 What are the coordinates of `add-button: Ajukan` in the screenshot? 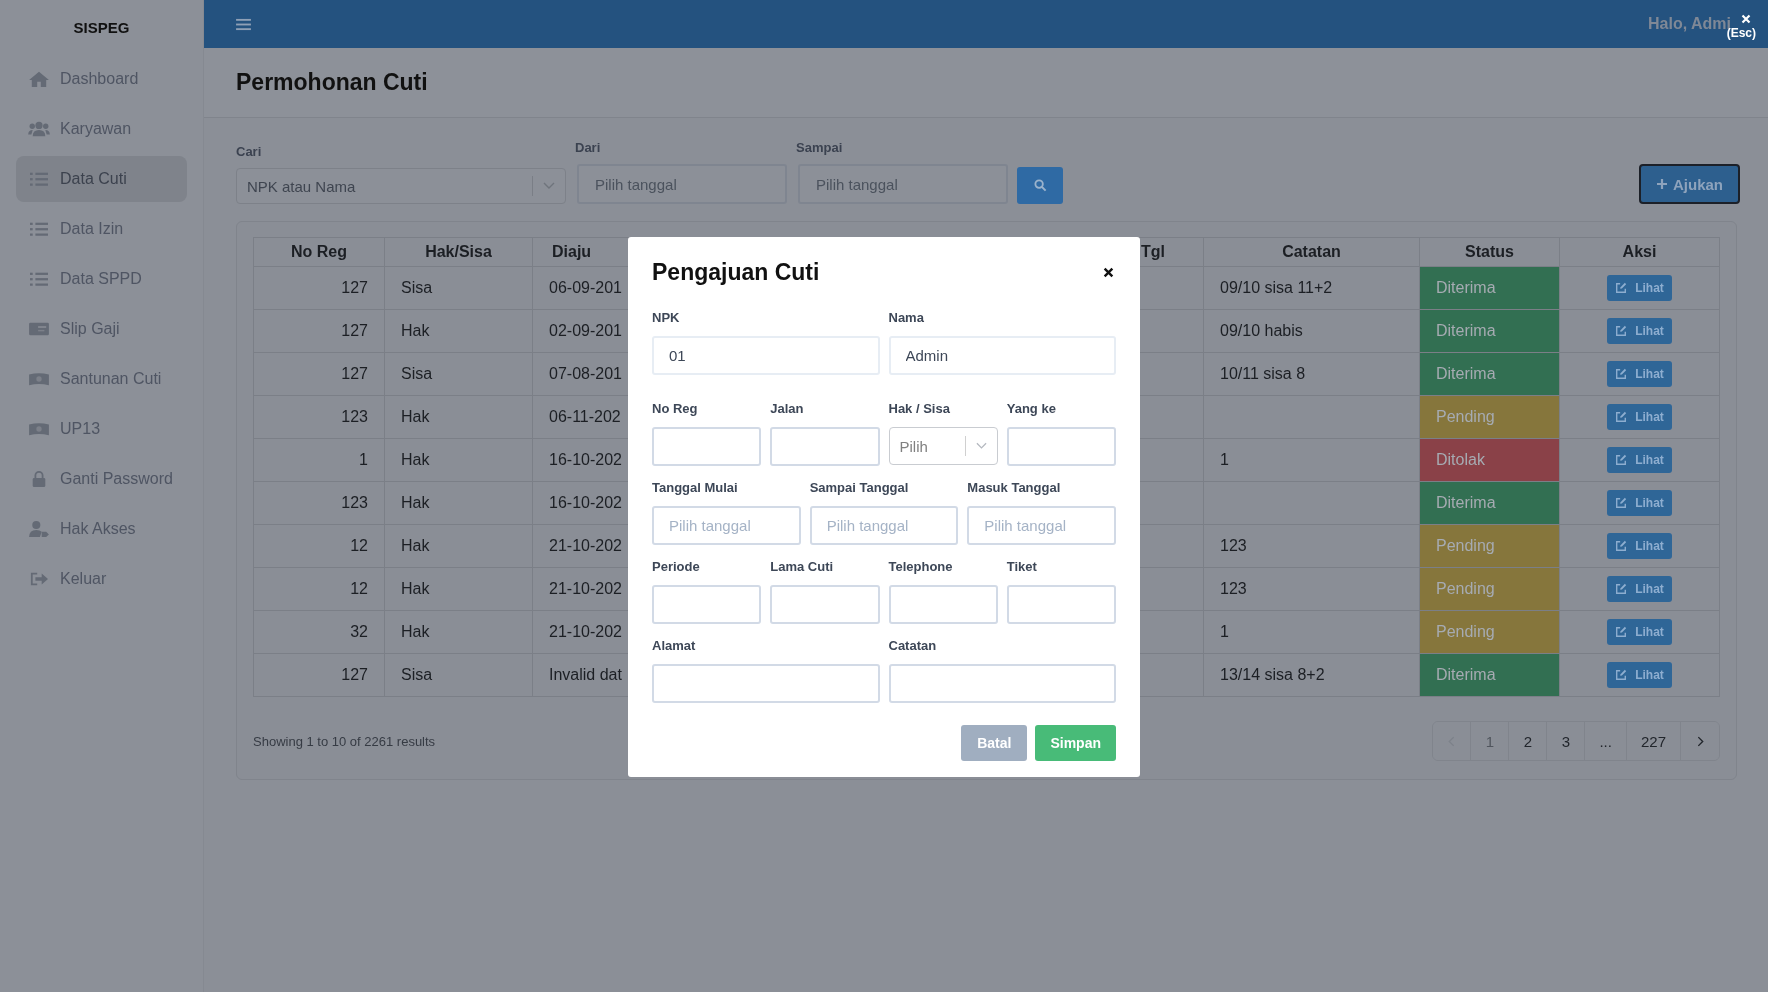 It's located at (1689, 184).